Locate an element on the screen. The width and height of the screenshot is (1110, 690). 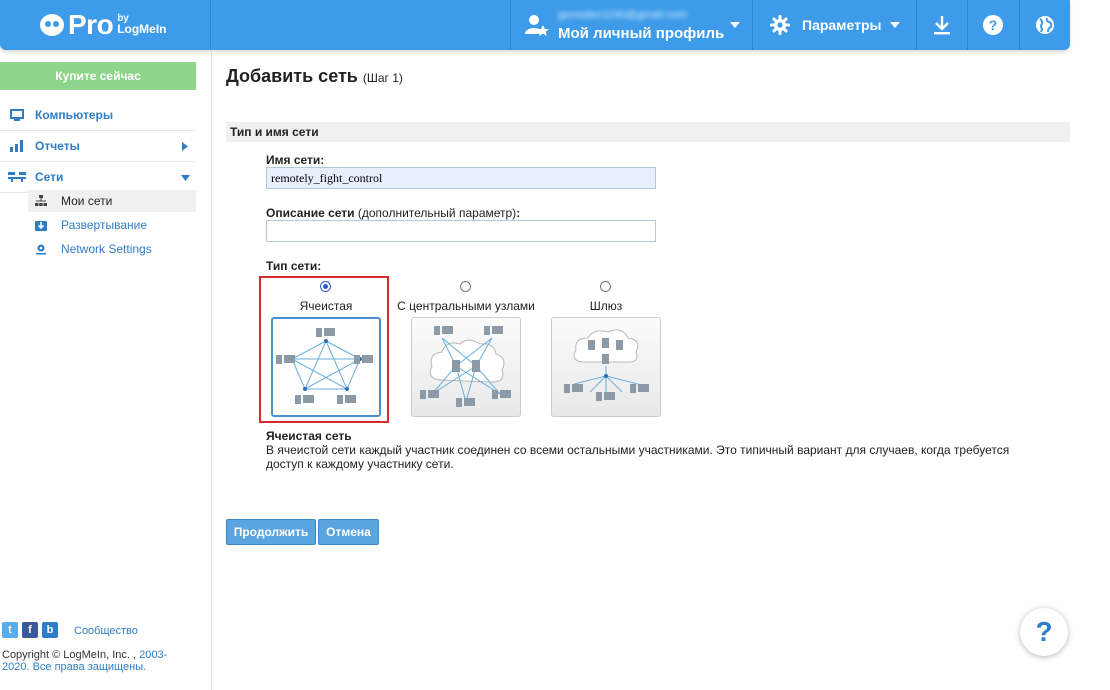
selection-highlight is located at coordinates (324, 349).